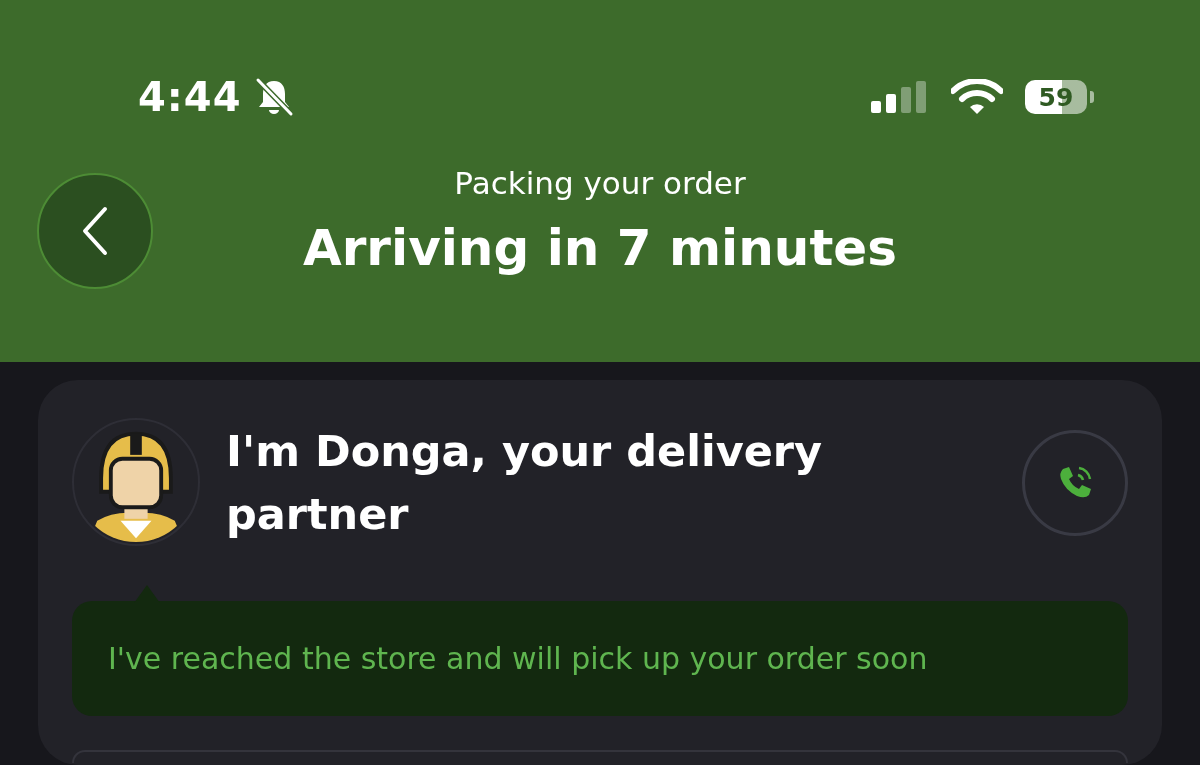 This screenshot has height=765, width=1200. I want to click on partner-title: I'm Donga, your delivery partner, so click(525, 483).